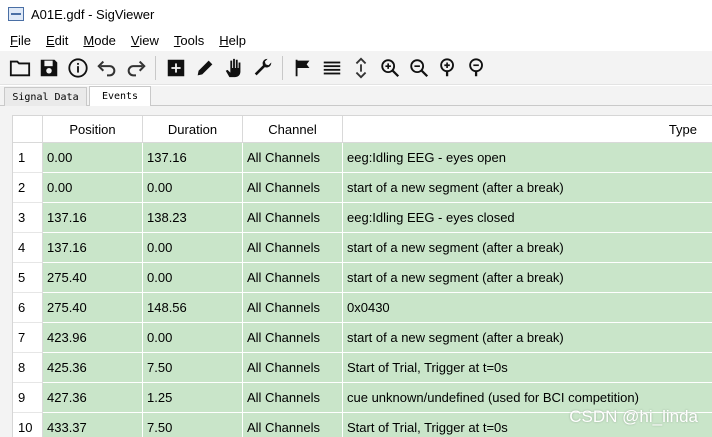 The width and height of the screenshot is (712, 437). I want to click on save-icon, so click(48, 67).